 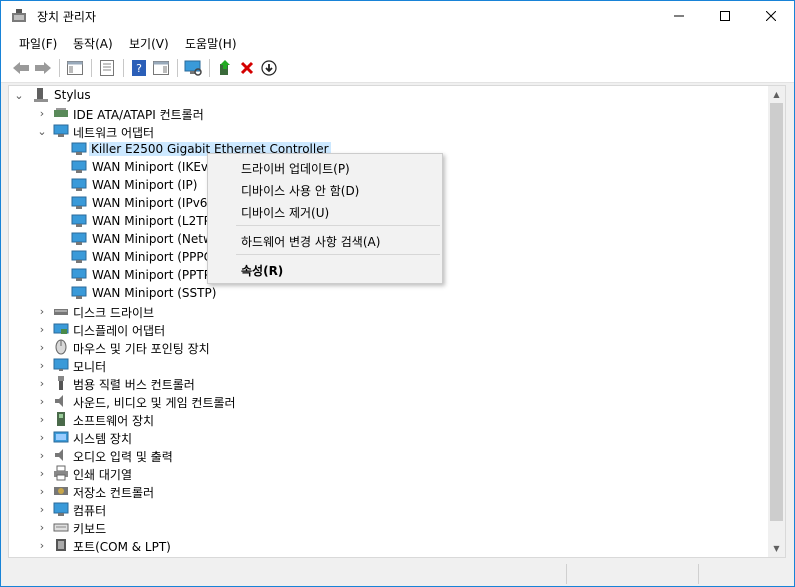 What do you see at coordinates (151, 275) in the screenshot?
I see `tree-device-label: WAN Miniport (PPTP` at bounding box center [151, 275].